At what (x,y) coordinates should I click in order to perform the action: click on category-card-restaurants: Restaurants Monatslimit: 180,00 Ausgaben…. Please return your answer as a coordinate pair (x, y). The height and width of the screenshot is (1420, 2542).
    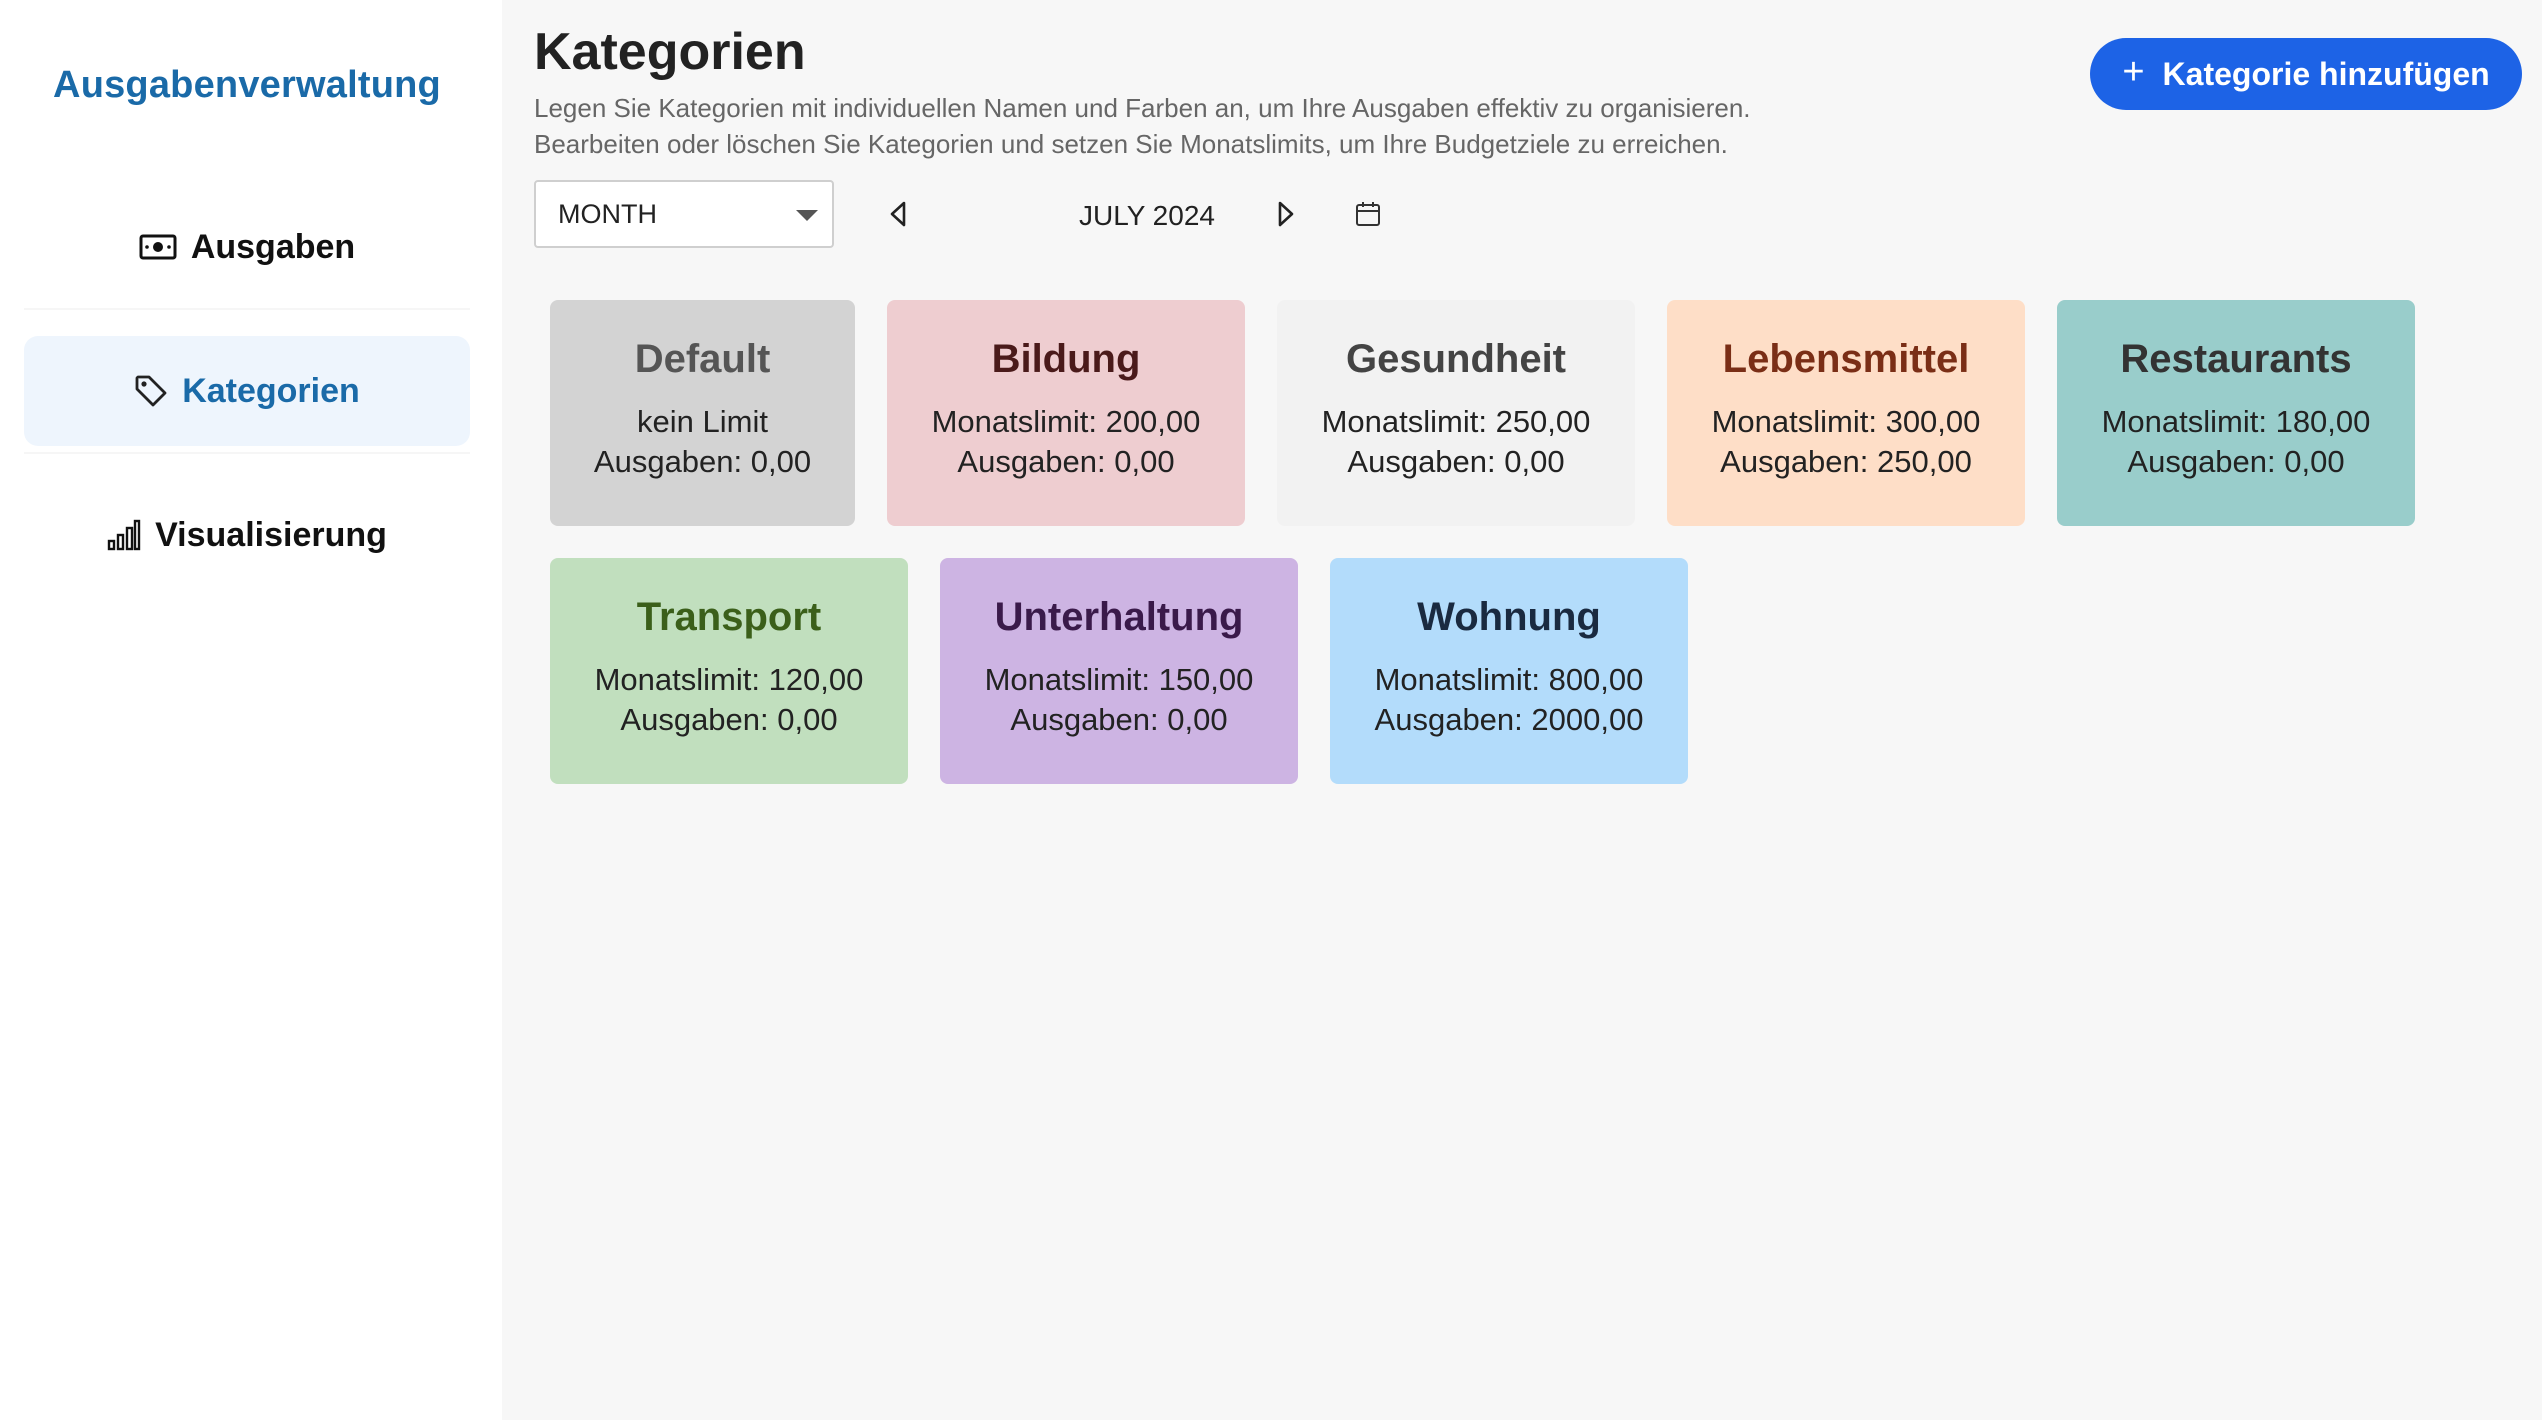
    Looking at the image, I should click on (2236, 413).